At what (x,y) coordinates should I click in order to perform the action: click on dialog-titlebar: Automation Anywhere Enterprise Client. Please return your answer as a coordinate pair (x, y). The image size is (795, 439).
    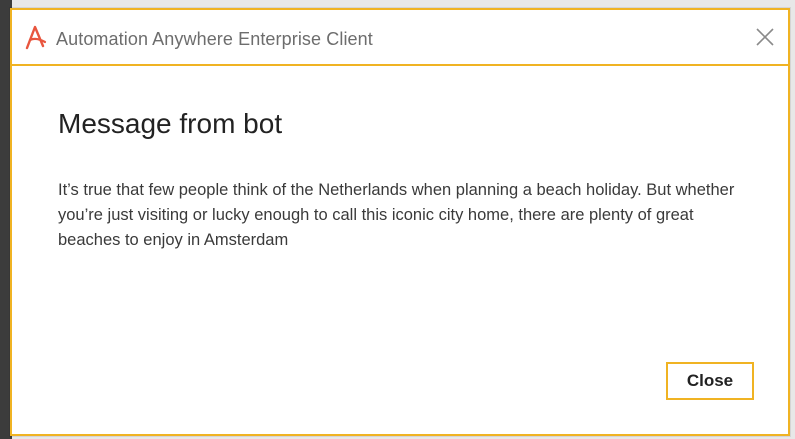
    Looking at the image, I should click on (400, 38).